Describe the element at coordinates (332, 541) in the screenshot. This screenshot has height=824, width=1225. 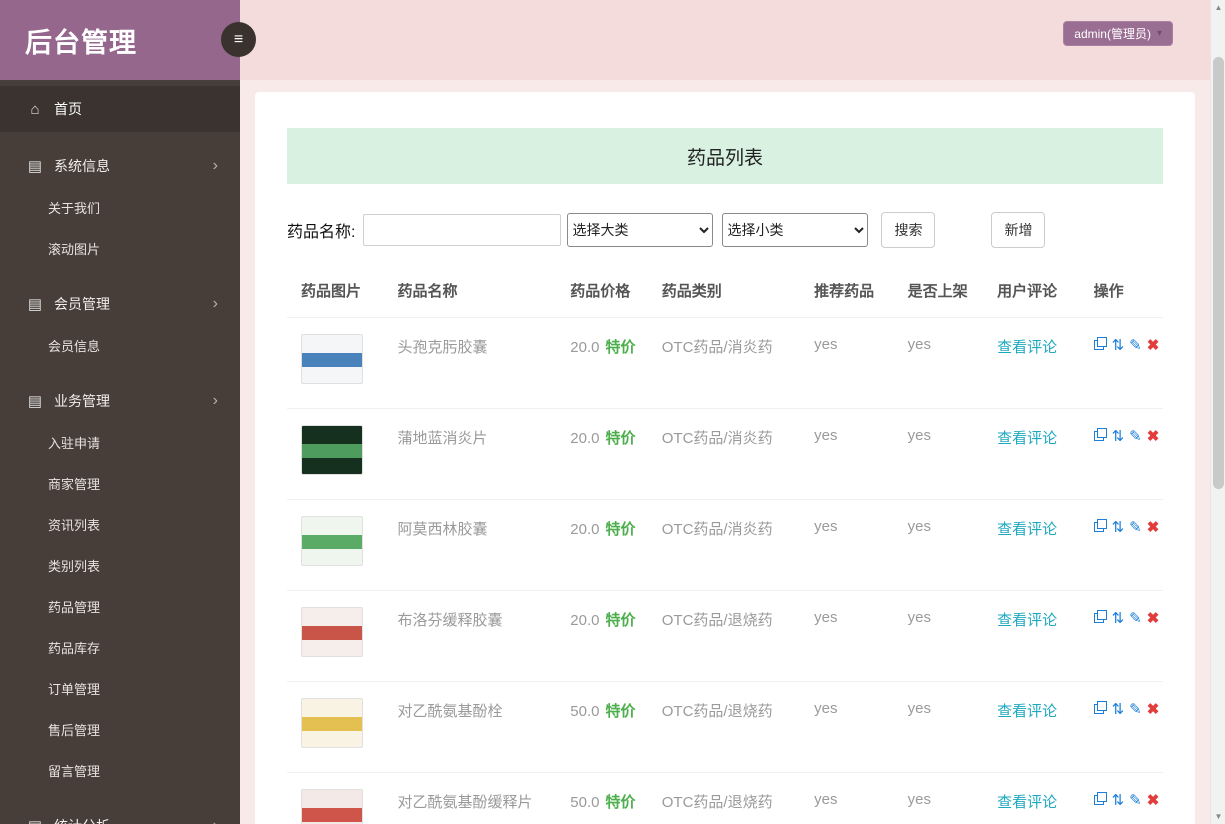
I see `drug-image` at that location.